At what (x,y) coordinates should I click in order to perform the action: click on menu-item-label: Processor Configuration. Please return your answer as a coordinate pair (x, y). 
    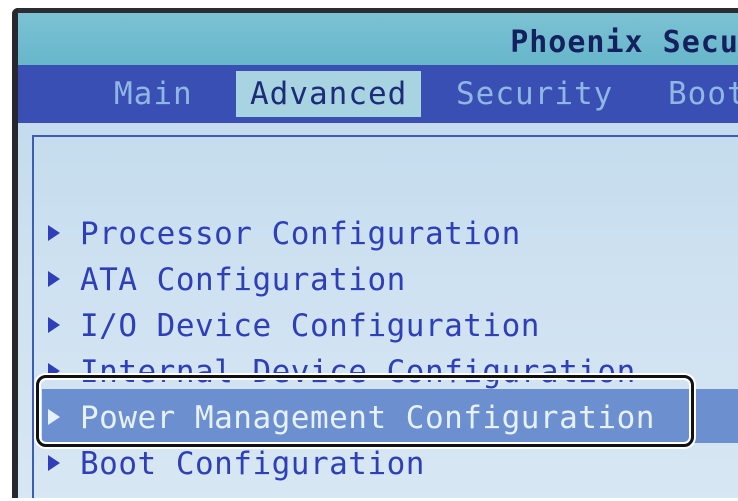
    Looking at the image, I should click on (300, 234).